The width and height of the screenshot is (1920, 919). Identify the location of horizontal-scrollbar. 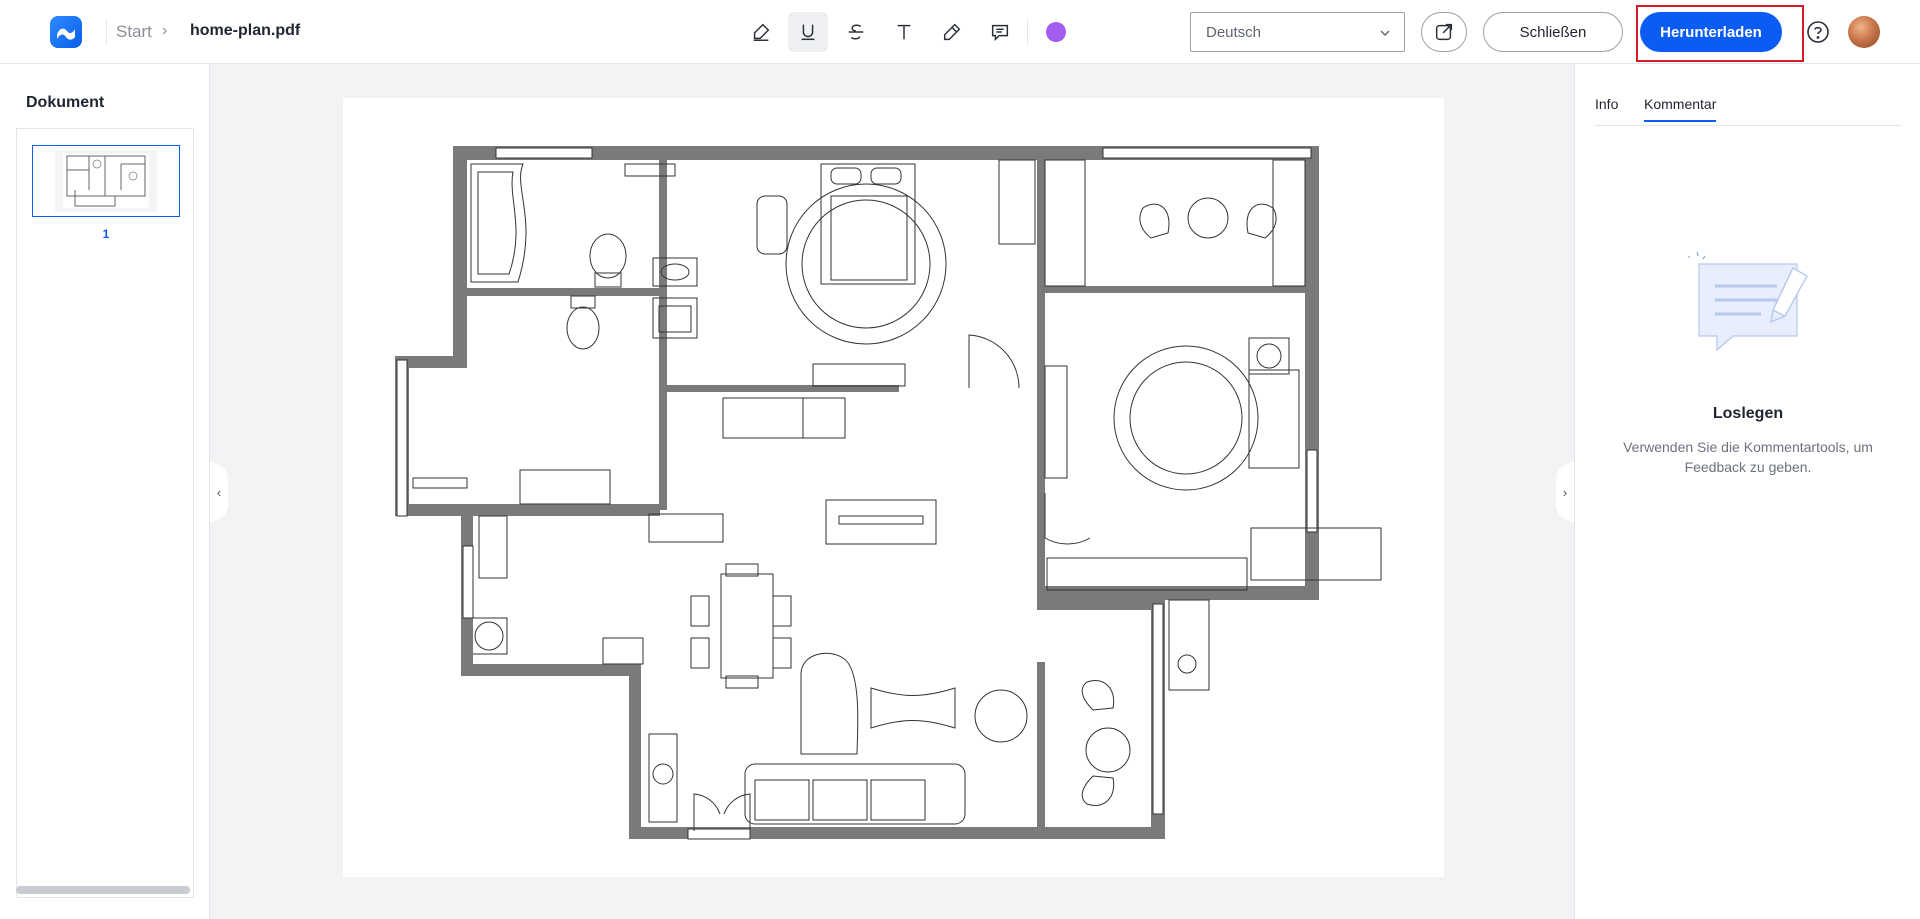
(103, 890).